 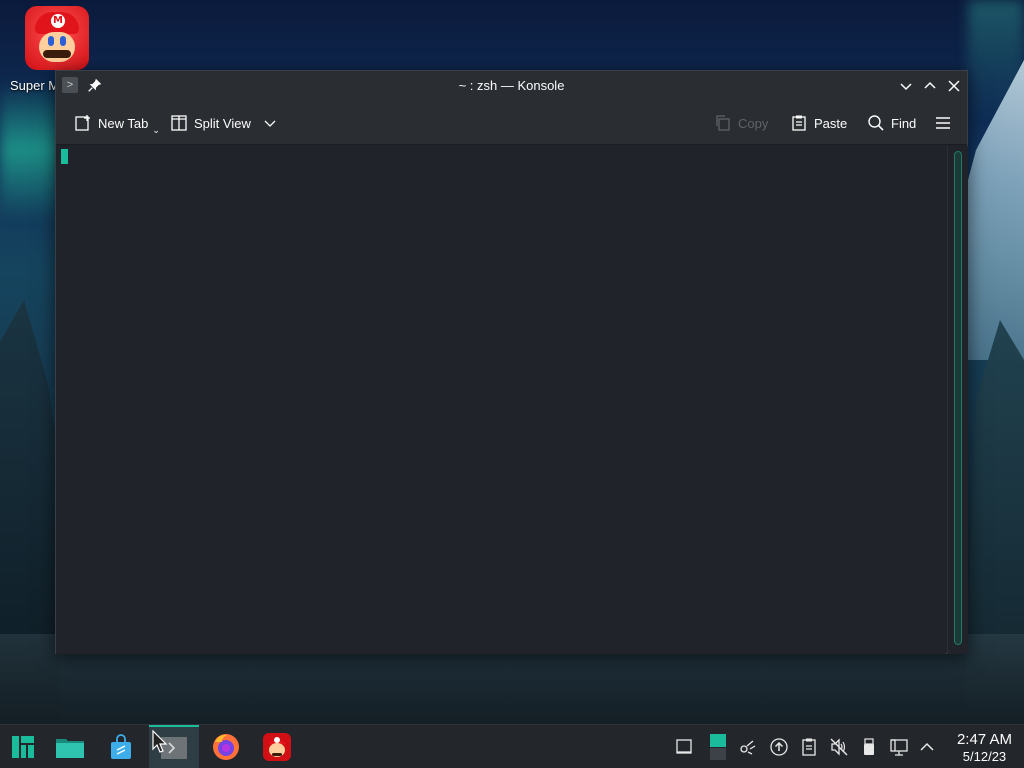 I want to click on virtual-desktop-pager-icon, so click(x=718, y=747).